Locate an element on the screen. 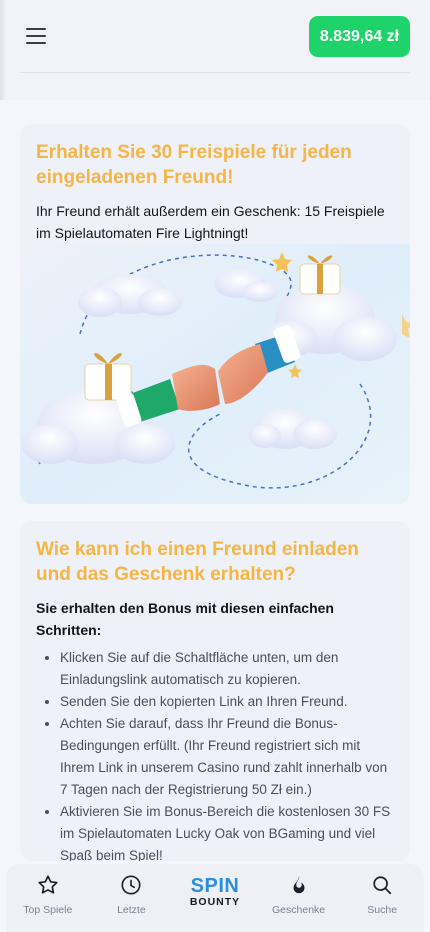 Image resolution: width=430 pixels, height=932 pixels. nav-item-search: Suche is located at coordinates (382, 894).